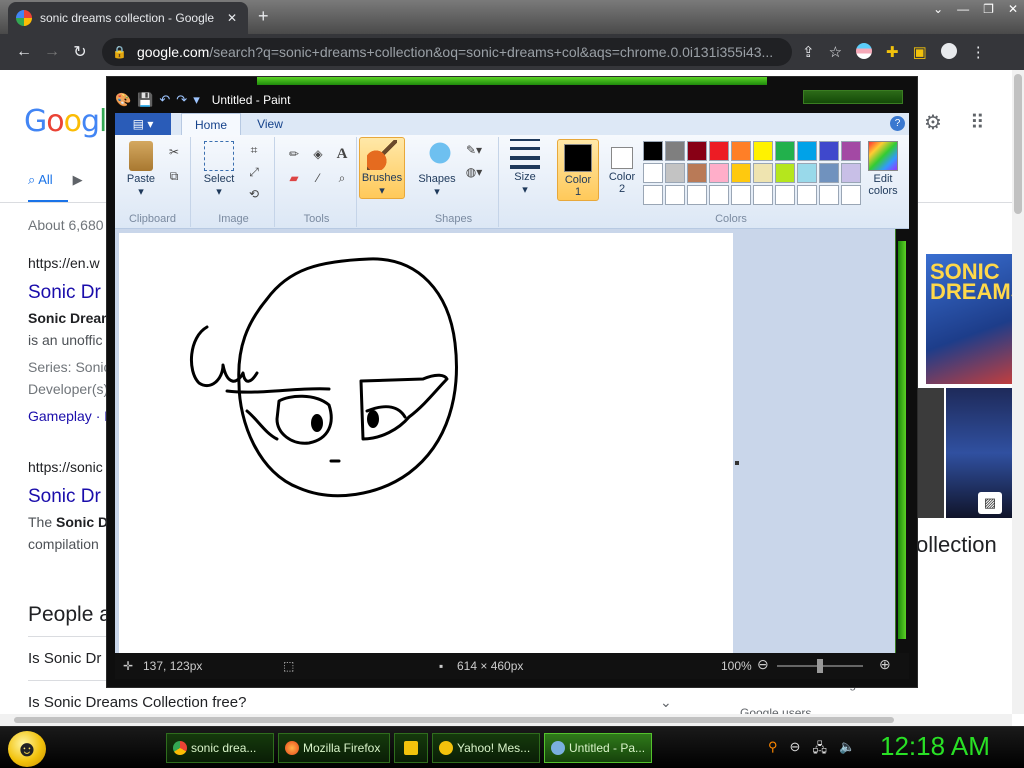 Image resolution: width=1024 pixels, height=768 pixels. What do you see at coordinates (808, 52) in the screenshot?
I see `share-icon: ⇪` at bounding box center [808, 52].